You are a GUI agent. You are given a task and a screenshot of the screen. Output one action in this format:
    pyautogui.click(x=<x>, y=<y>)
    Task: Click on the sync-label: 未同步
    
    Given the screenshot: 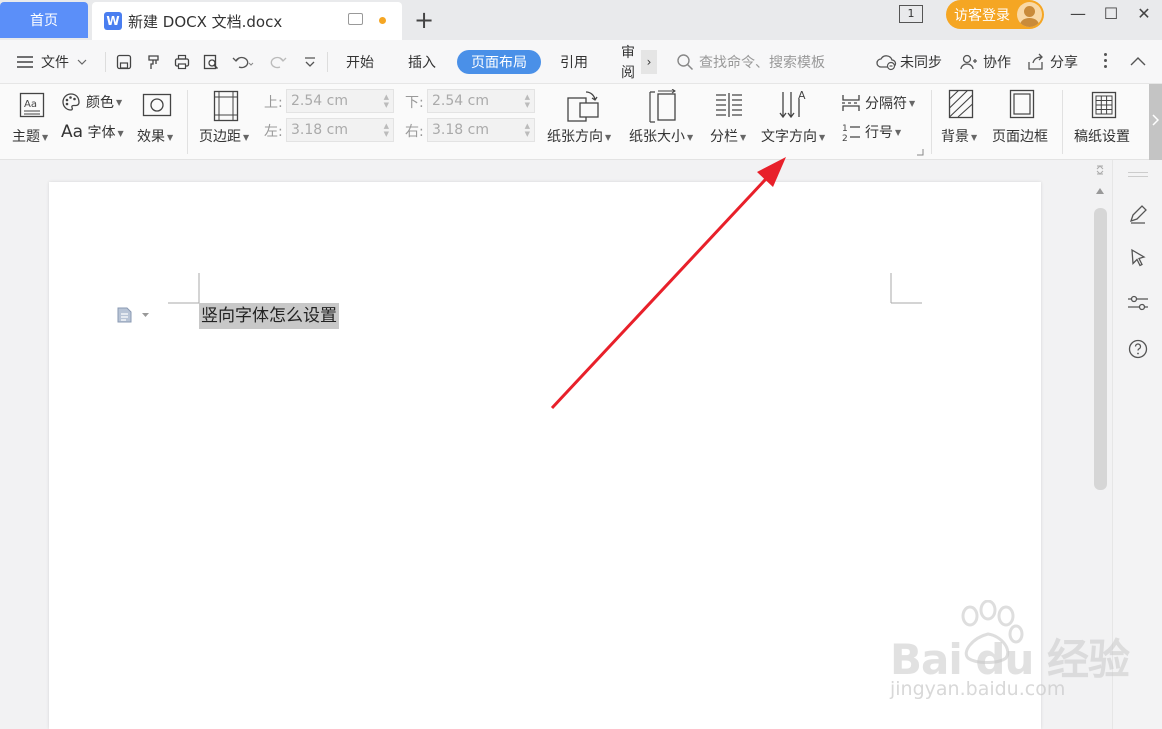 What is the action you would take?
    pyautogui.click(x=921, y=63)
    